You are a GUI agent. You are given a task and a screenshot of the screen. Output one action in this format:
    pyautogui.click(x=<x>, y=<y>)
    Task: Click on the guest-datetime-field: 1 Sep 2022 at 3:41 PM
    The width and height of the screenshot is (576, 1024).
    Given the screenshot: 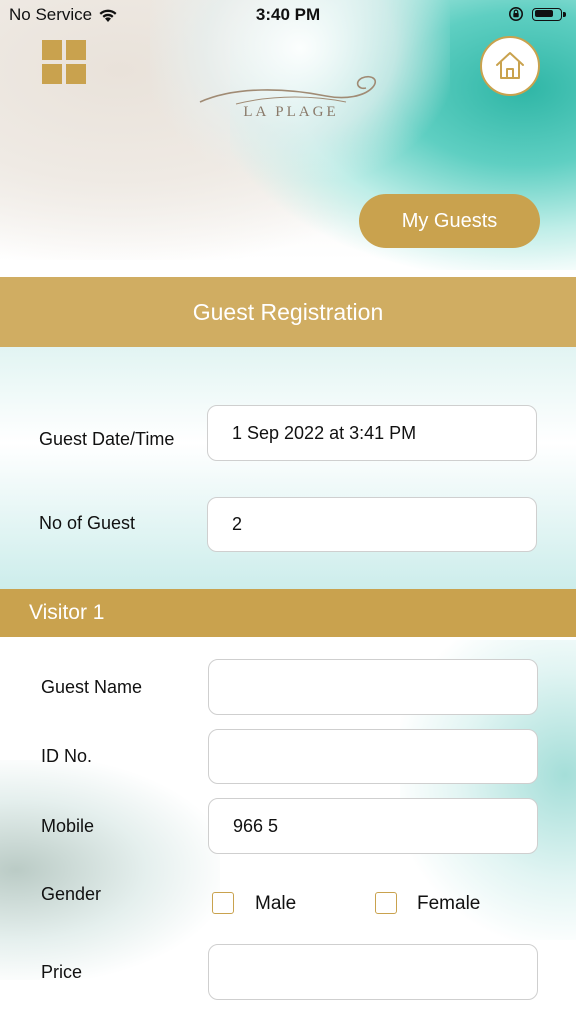 What is the action you would take?
    pyautogui.click(x=372, y=433)
    